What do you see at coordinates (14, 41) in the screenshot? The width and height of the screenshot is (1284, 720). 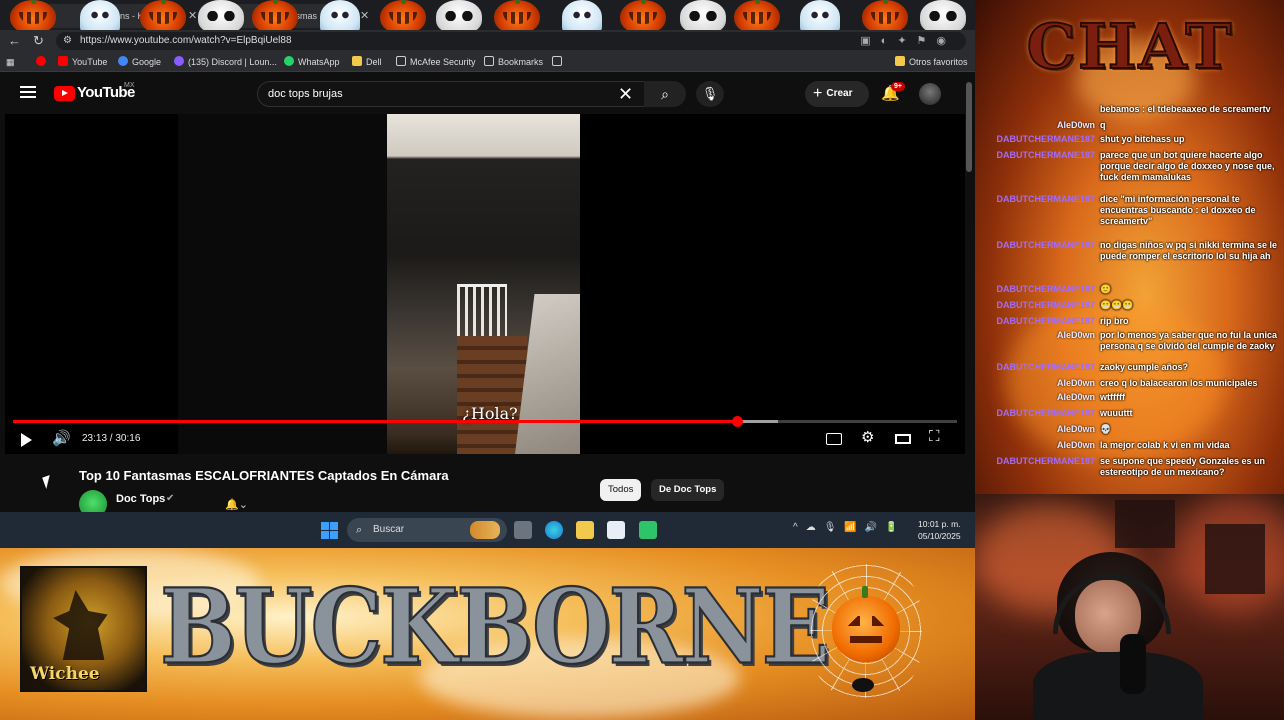 I see `back-icon: ←` at bounding box center [14, 41].